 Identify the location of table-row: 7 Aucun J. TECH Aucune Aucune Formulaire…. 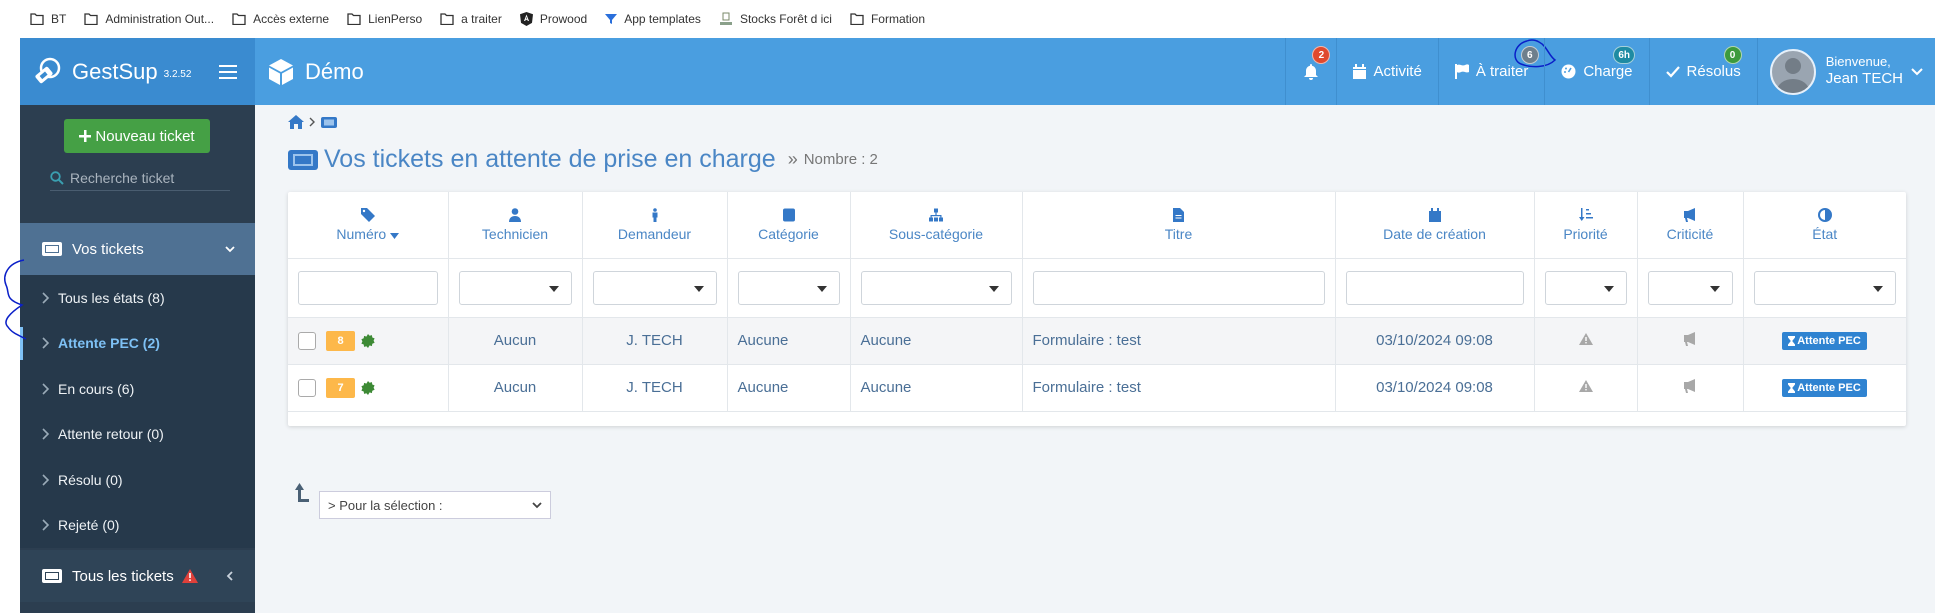
(1097, 388).